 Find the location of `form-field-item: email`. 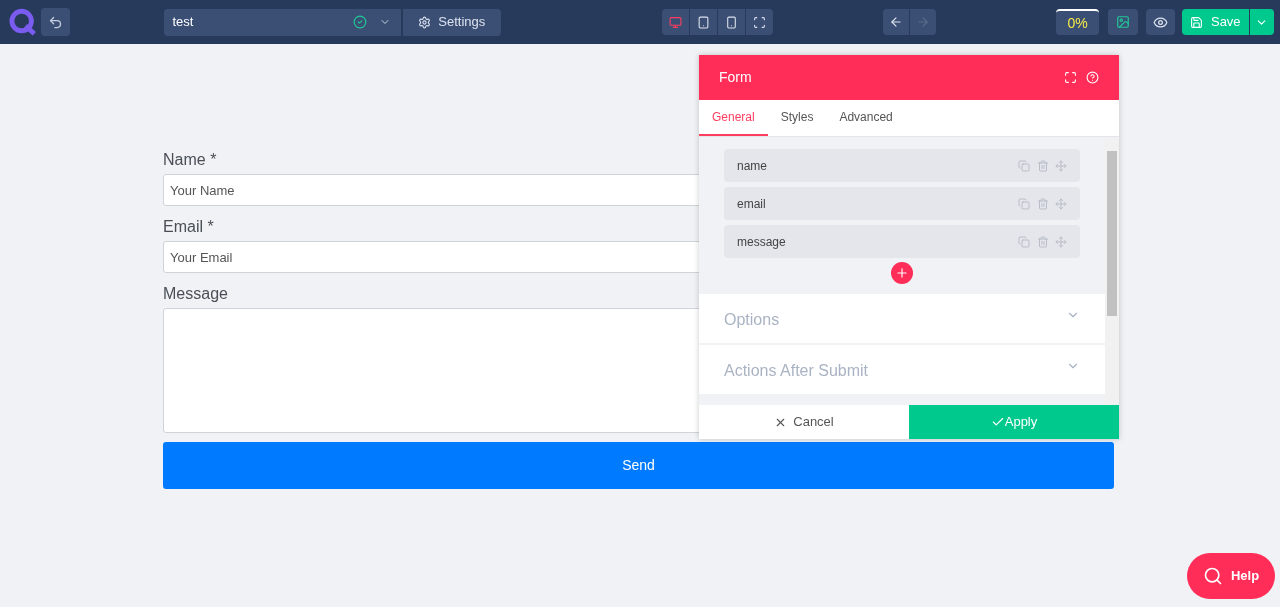

form-field-item: email is located at coordinates (902, 203).